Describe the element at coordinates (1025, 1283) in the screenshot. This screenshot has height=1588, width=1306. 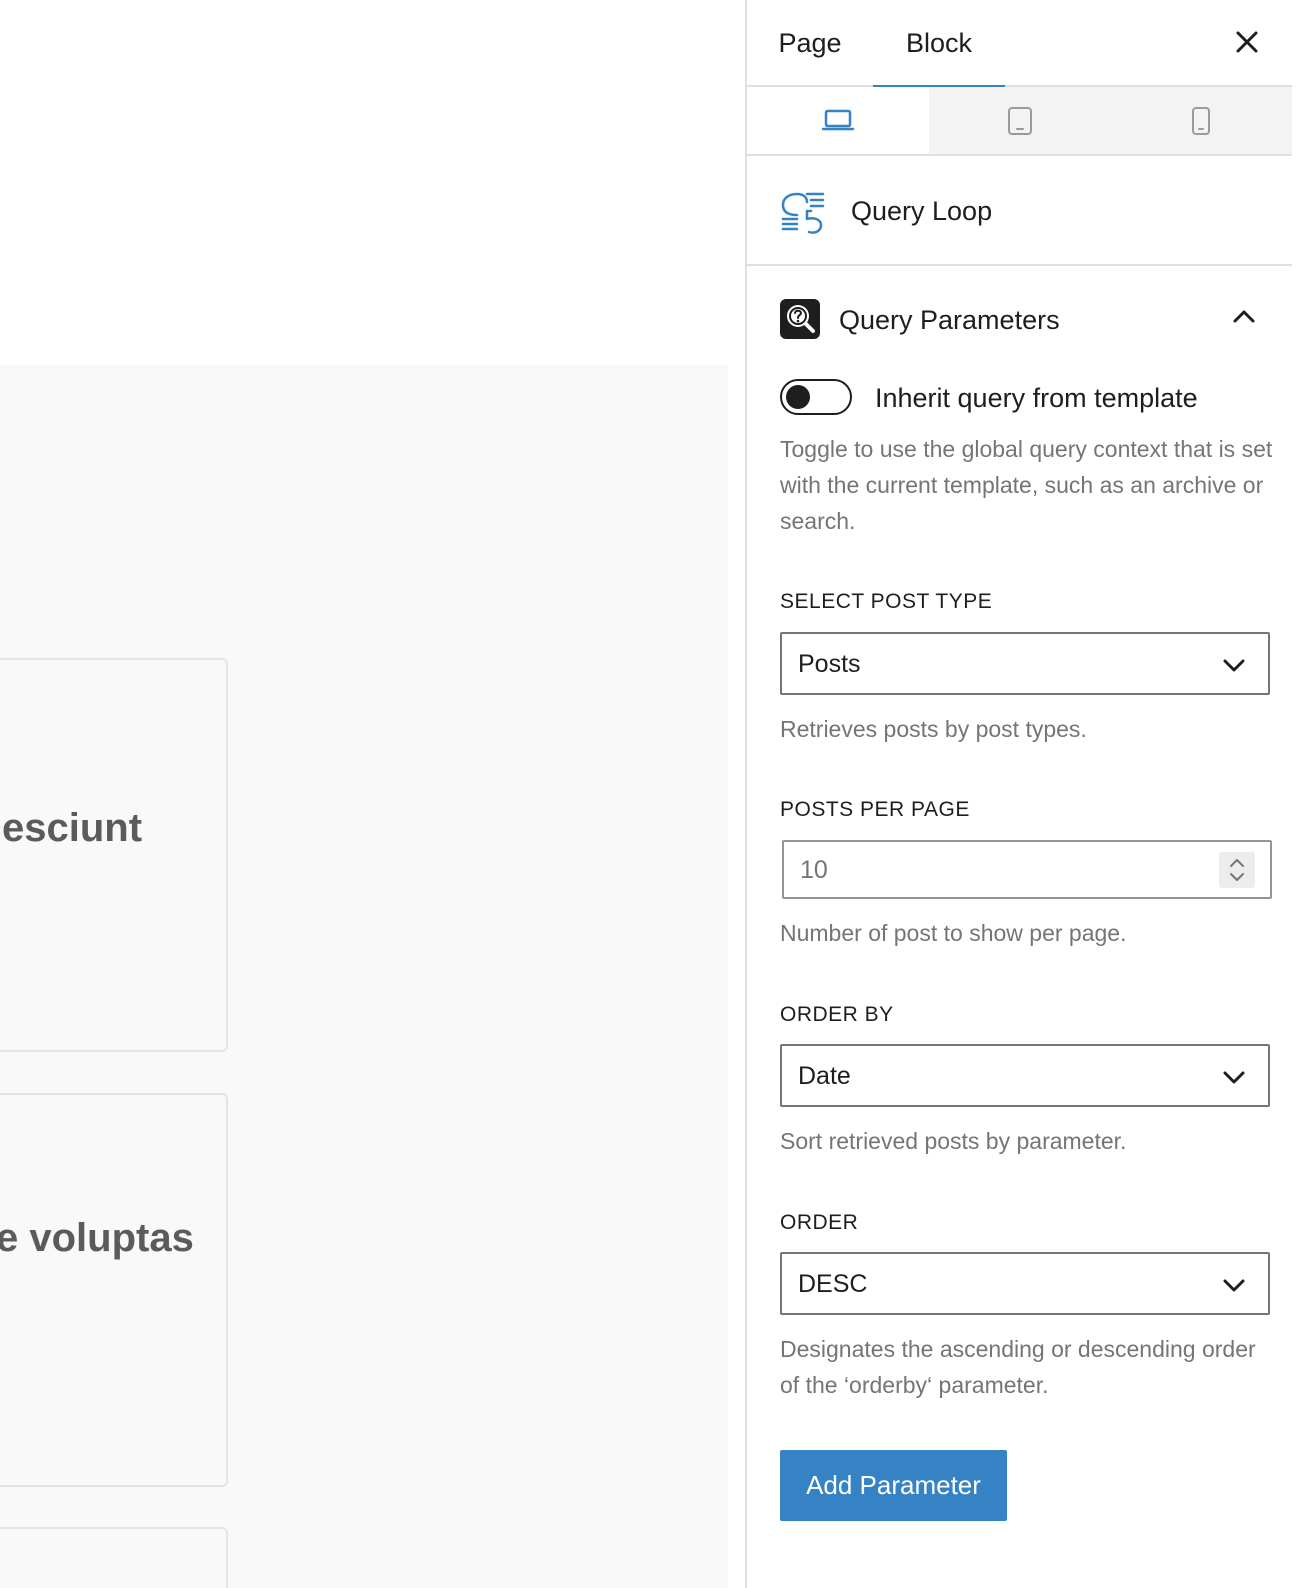
I see `order-select: DESC` at that location.